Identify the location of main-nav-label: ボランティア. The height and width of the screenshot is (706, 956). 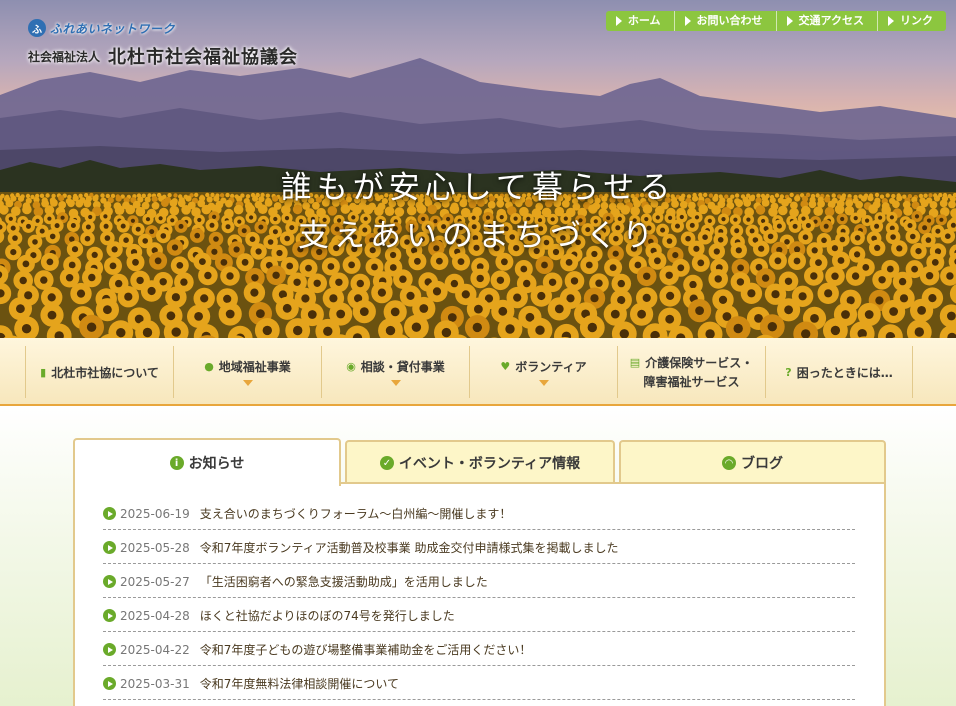
(551, 367).